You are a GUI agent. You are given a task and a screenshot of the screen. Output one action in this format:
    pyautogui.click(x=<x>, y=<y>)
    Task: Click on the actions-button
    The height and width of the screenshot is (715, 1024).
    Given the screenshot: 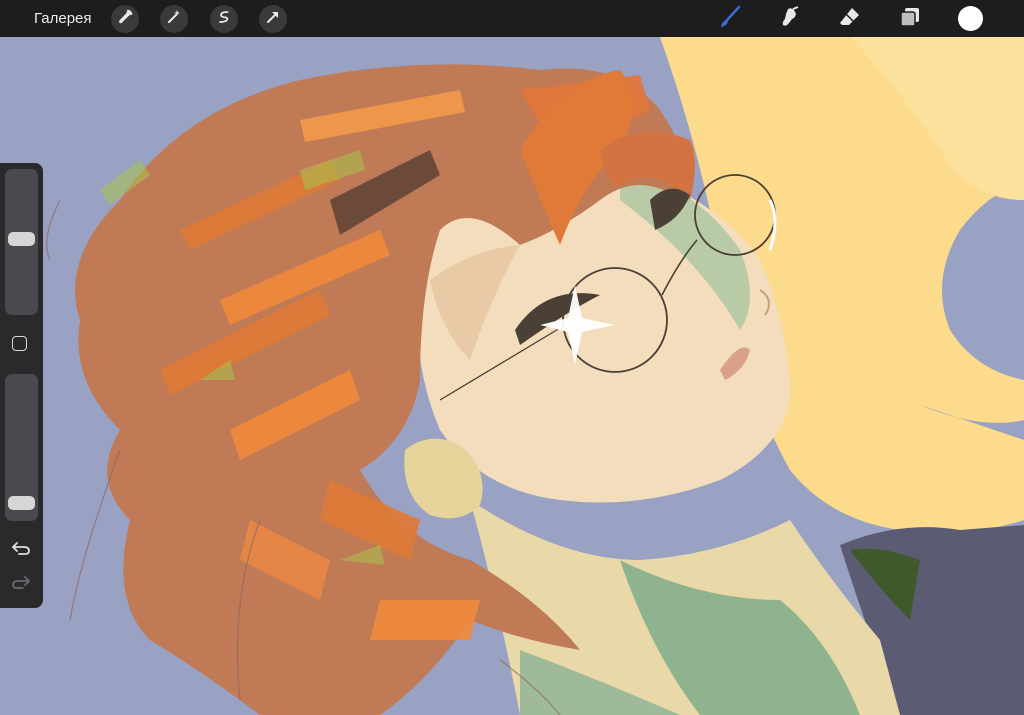 What is the action you would take?
    pyautogui.click(x=125, y=19)
    